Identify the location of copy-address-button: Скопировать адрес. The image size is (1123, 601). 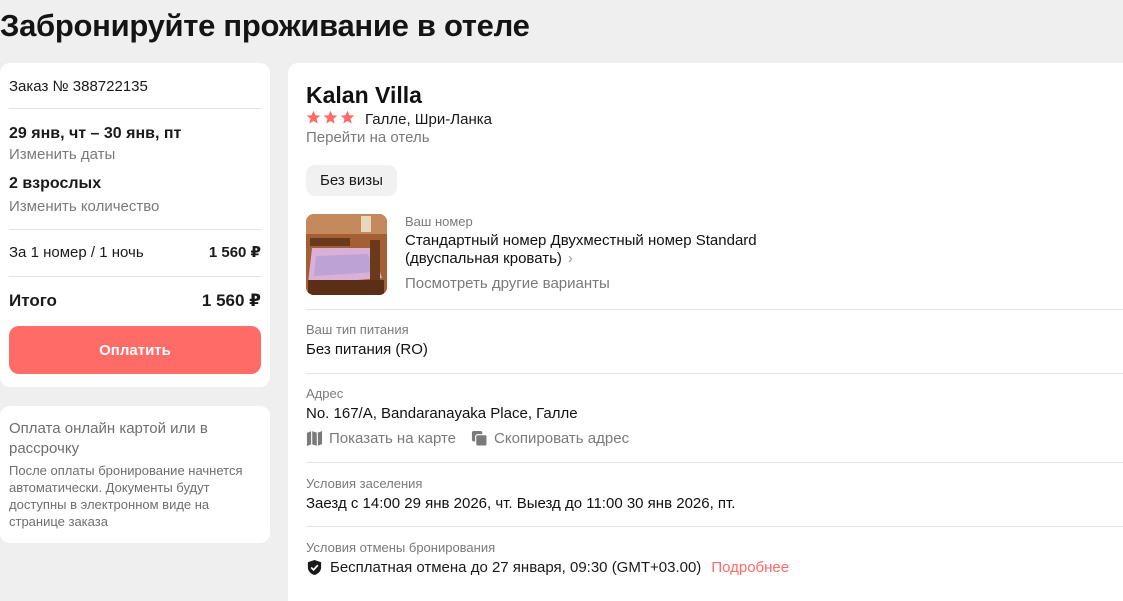
(550, 438).